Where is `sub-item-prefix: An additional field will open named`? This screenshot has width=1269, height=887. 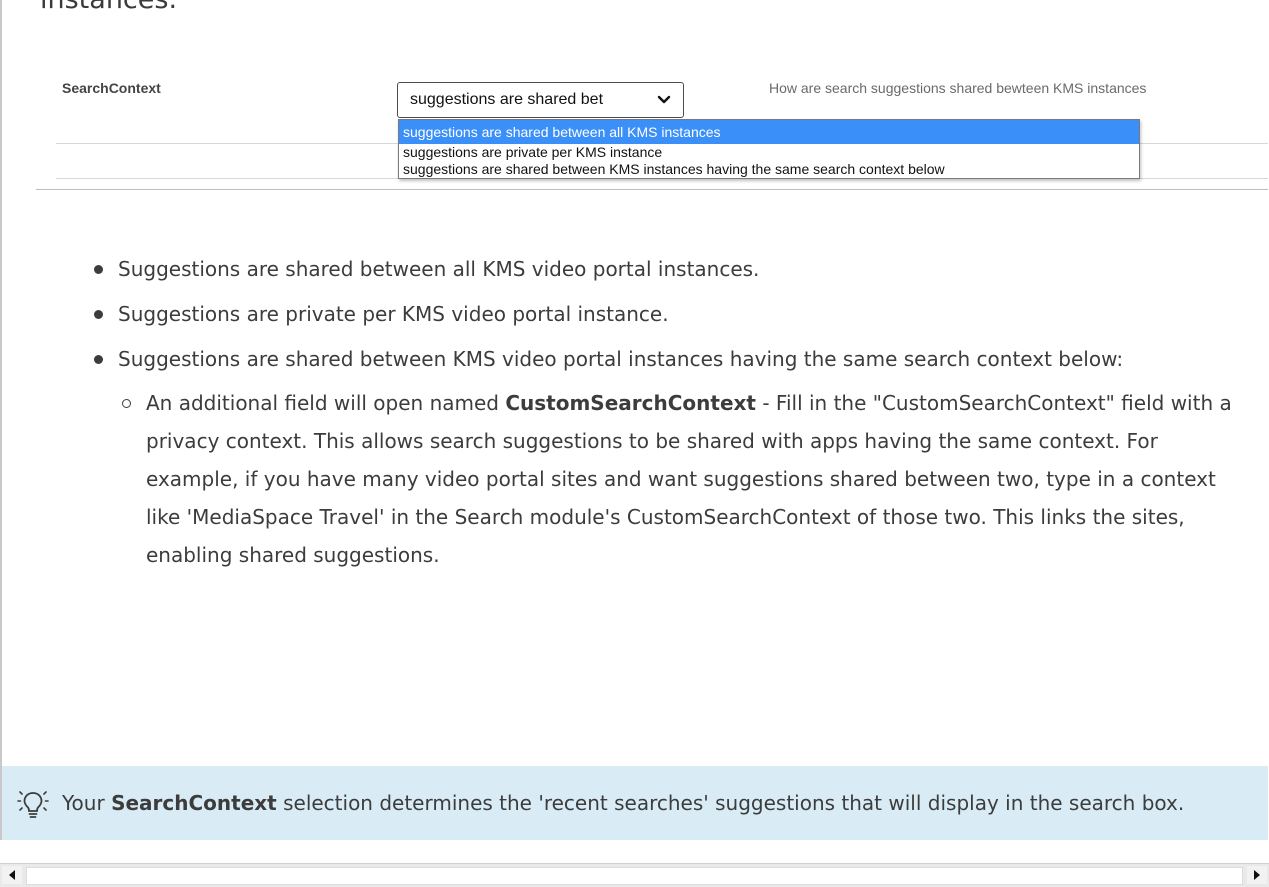 sub-item-prefix: An additional field will open named is located at coordinates (326, 403).